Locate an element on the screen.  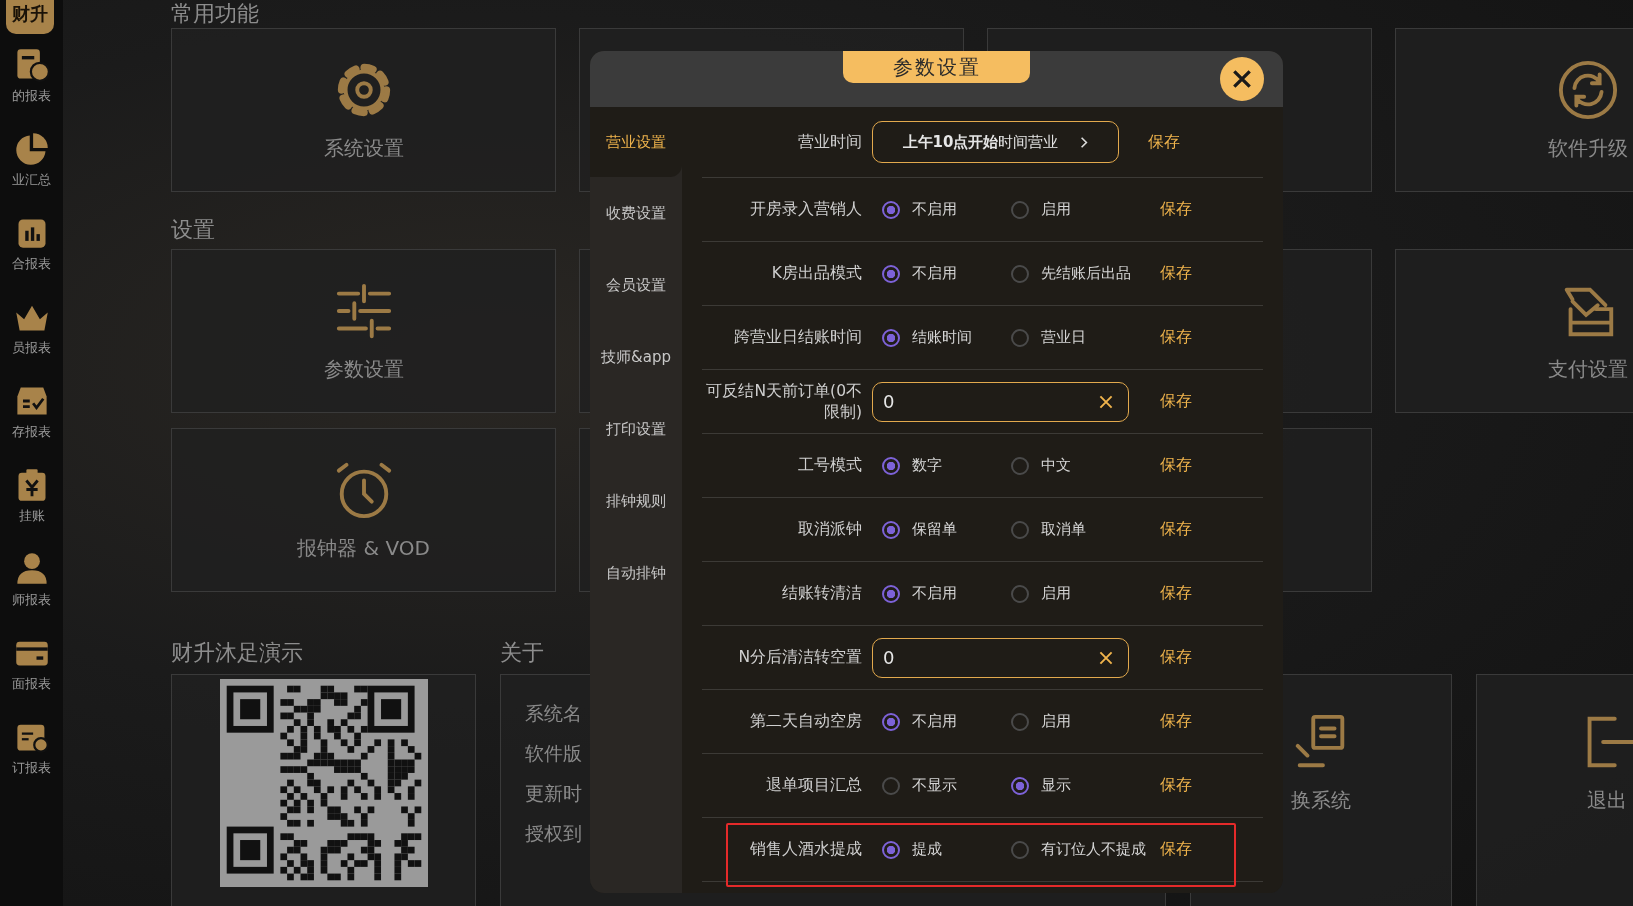
pie-icon is located at coordinates (31, 149).